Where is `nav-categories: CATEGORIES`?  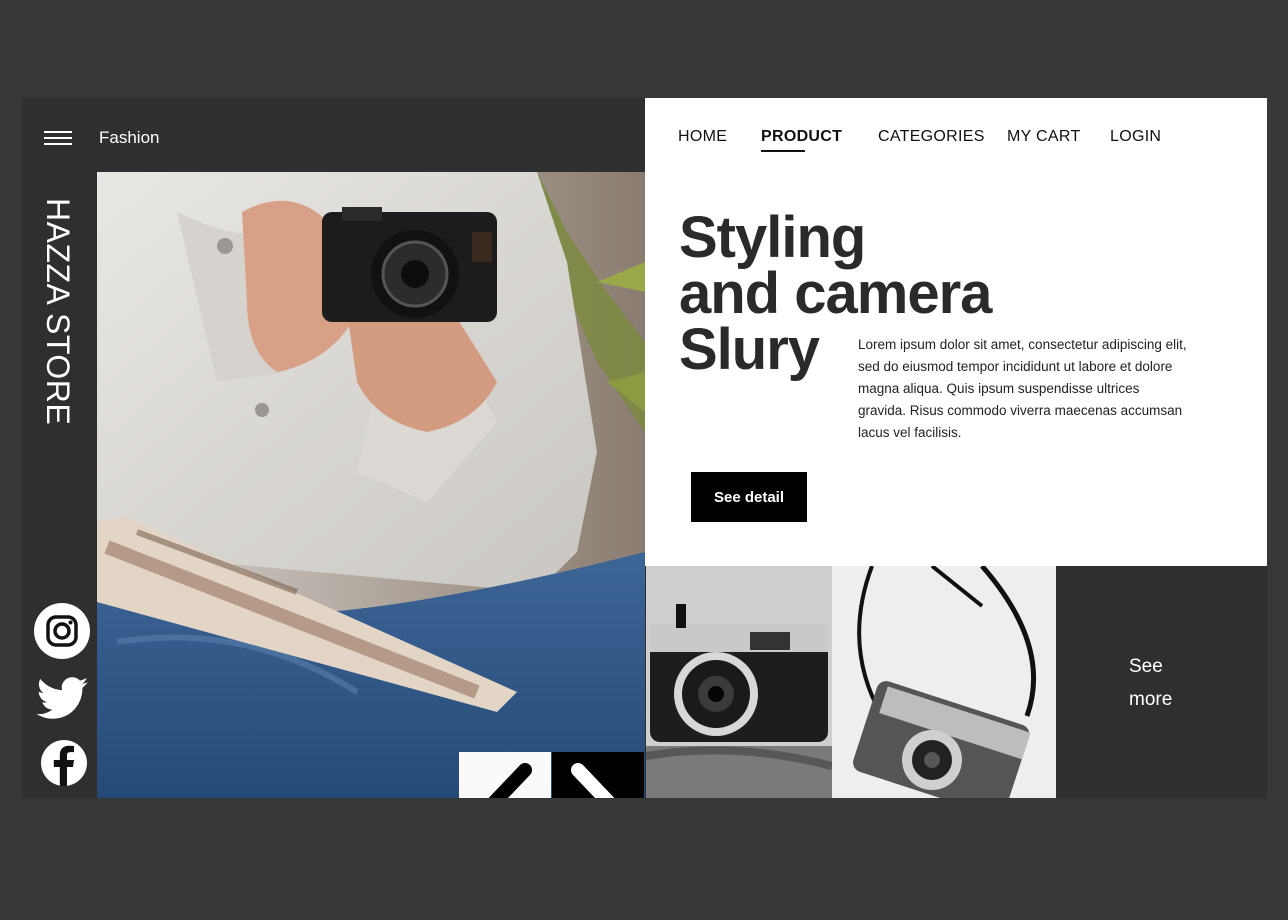 nav-categories: CATEGORIES is located at coordinates (931, 137).